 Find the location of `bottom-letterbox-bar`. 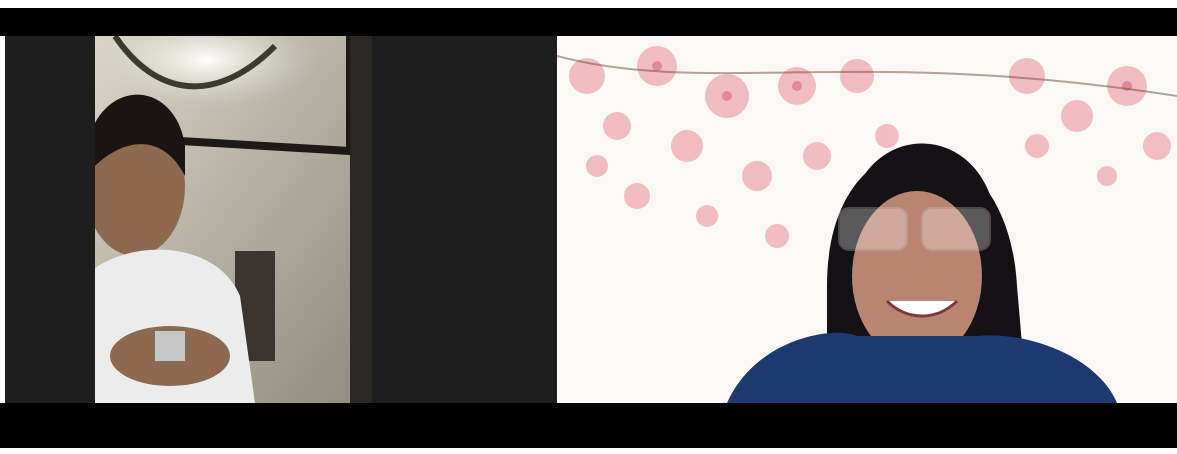

bottom-letterbox-bar is located at coordinates (588, 425).